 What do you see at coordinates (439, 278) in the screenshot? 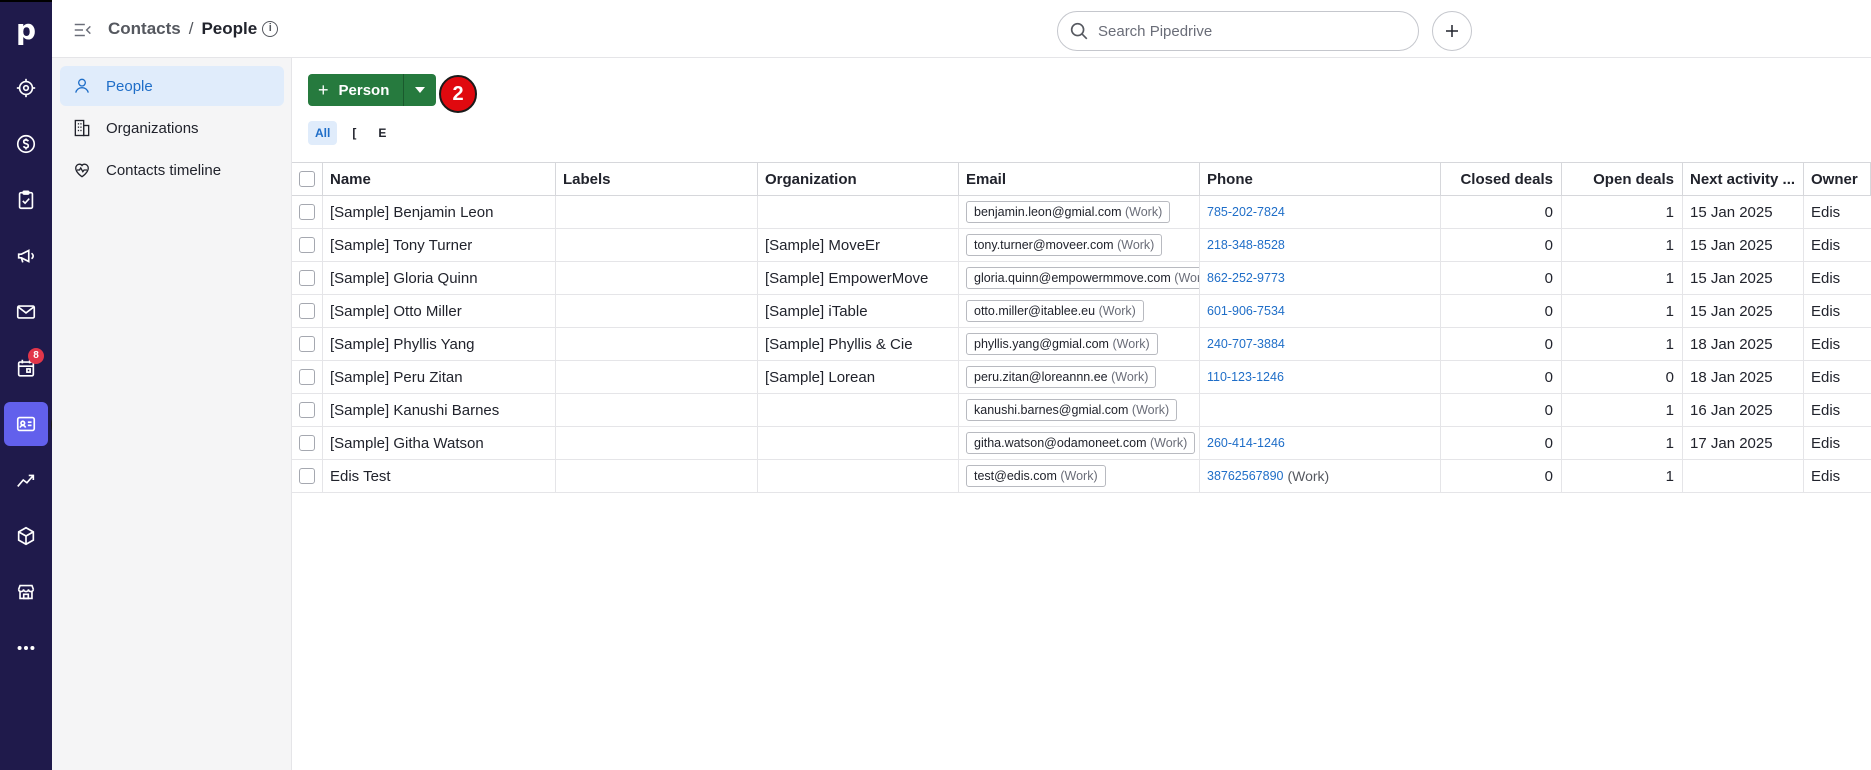
I see `person-name: [Sample] Gloria Quinn` at bounding box center [439, 278].